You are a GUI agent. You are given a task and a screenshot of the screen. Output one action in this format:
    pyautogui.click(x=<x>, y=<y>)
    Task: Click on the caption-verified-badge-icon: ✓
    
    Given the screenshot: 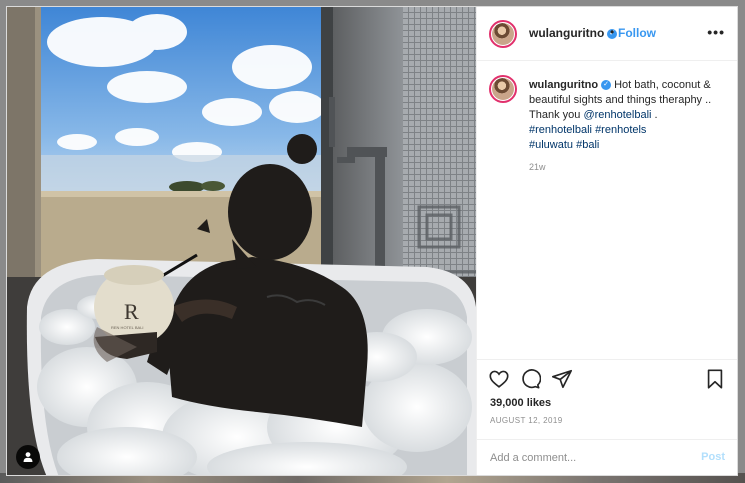 What is the action you would take?
    pyautogui.click(x=606, y=85)
    